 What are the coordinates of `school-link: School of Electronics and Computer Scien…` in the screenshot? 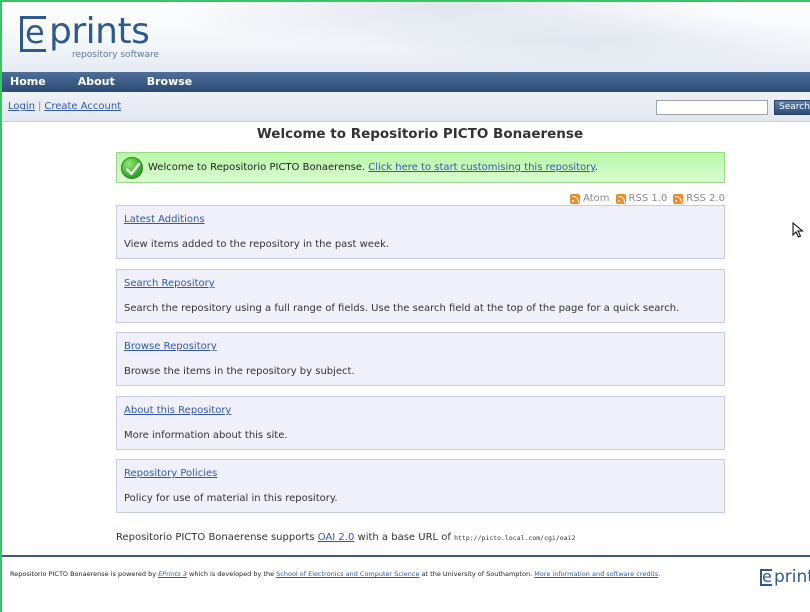 It's located at (347, 574).